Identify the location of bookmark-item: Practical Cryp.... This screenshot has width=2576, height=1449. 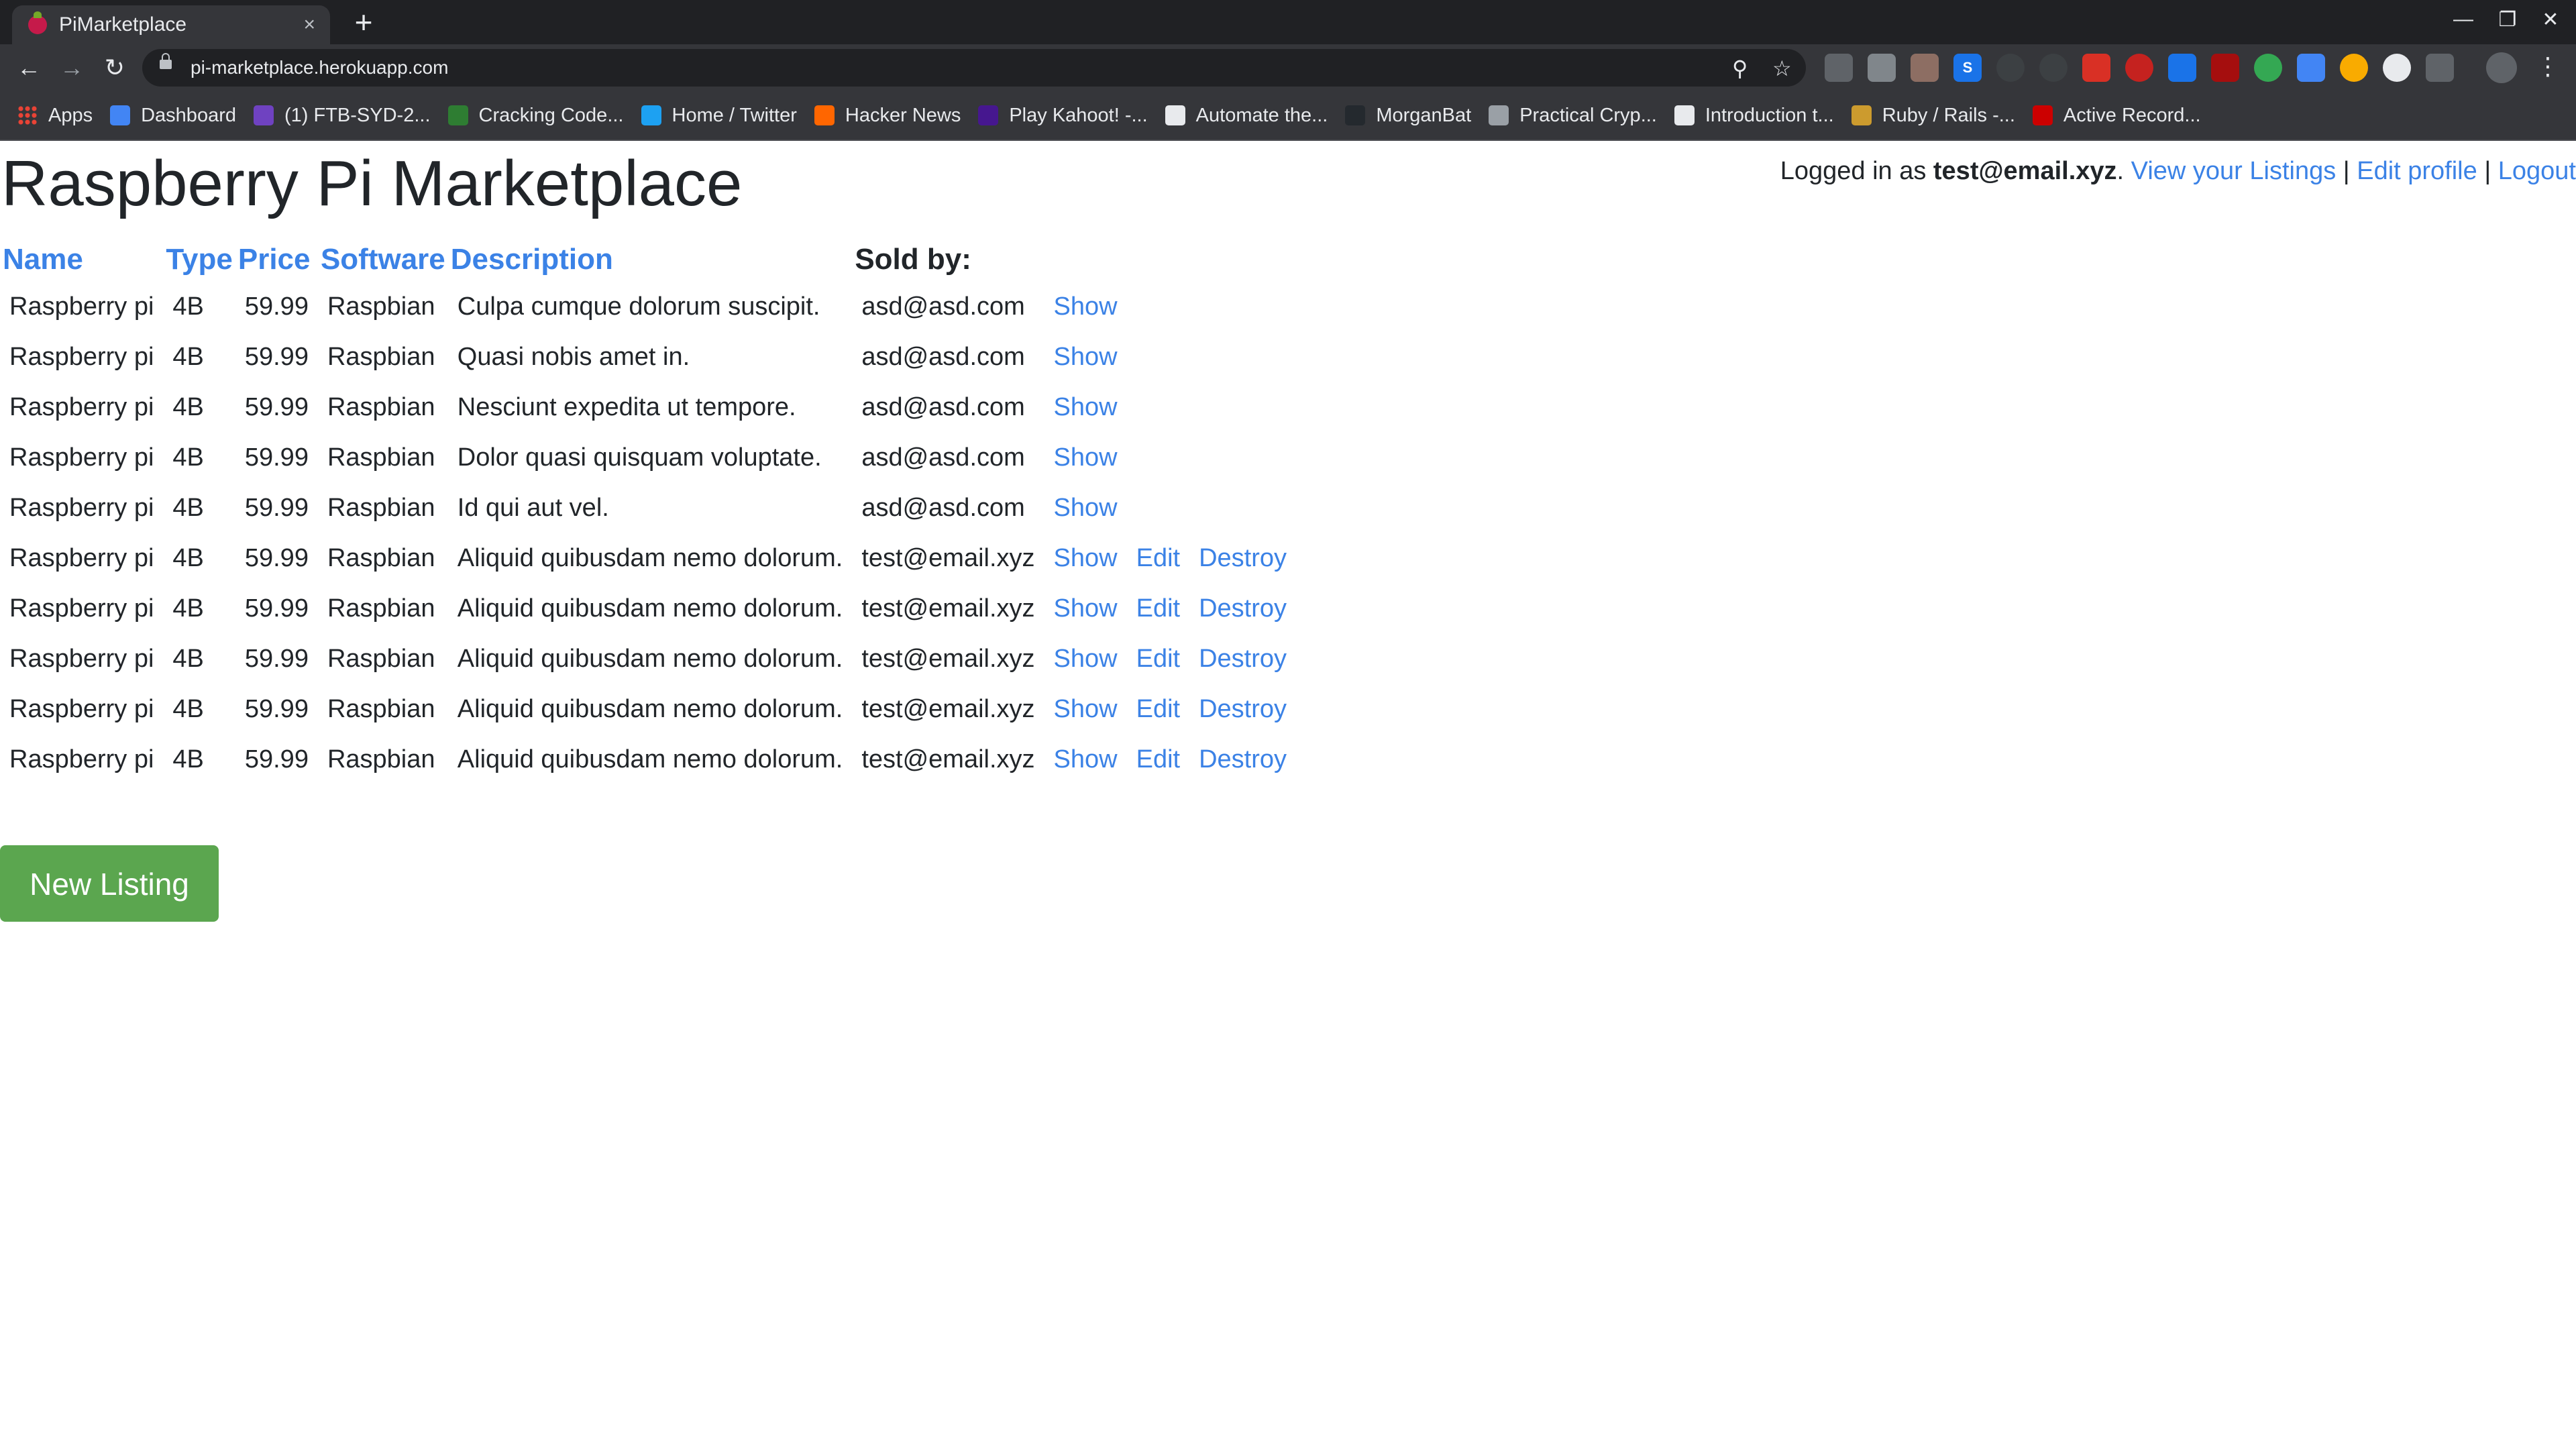
(1573, 116).